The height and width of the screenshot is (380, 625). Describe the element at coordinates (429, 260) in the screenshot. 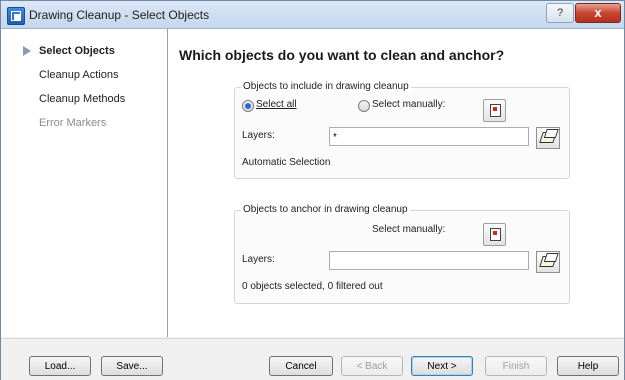

I see `anchor-layers-field` at that location.